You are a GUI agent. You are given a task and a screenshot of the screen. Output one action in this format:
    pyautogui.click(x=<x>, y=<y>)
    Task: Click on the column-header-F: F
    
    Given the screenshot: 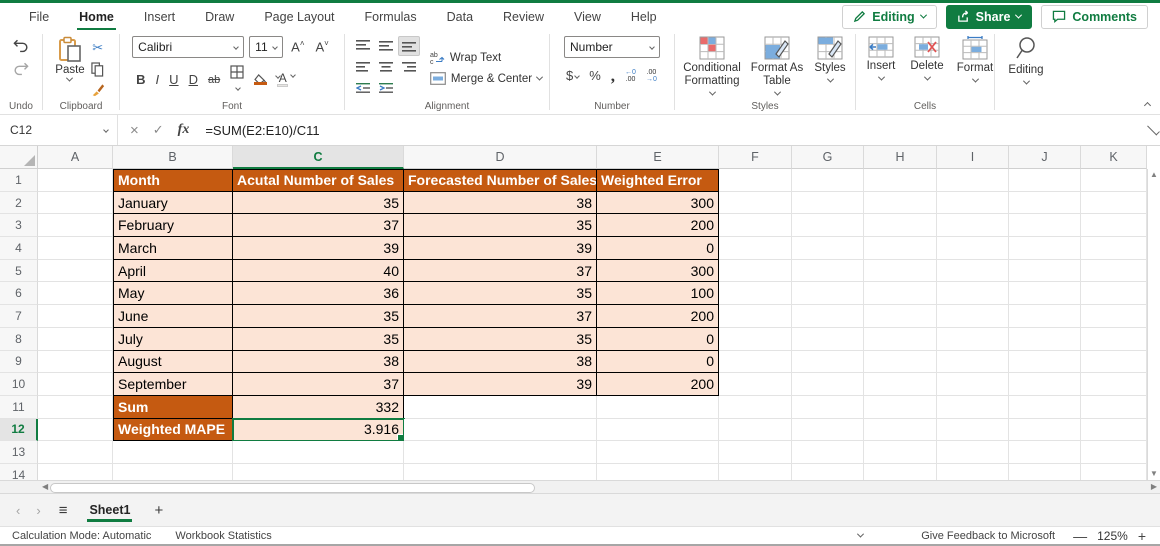 What is the action you would take?
    pyautogui.click(x=755, y=157)
    